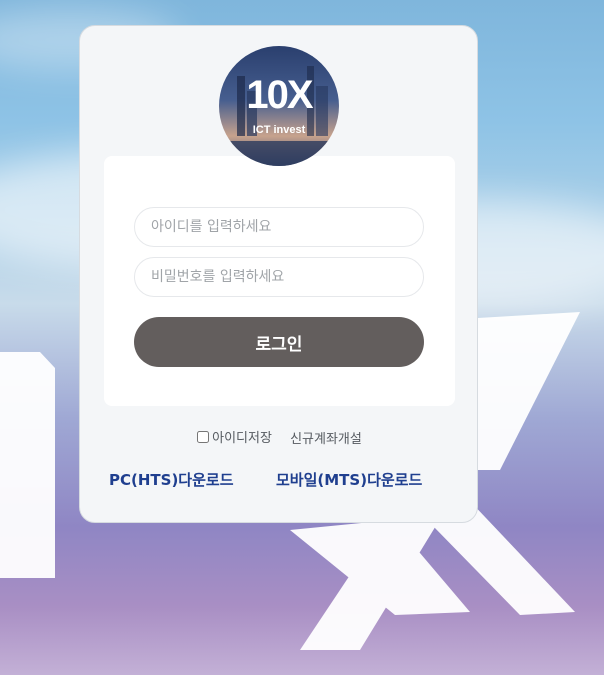 The width and height of the screenshot is (604, 675). I want to click on logo-mark: 10X, so click(279, 95).